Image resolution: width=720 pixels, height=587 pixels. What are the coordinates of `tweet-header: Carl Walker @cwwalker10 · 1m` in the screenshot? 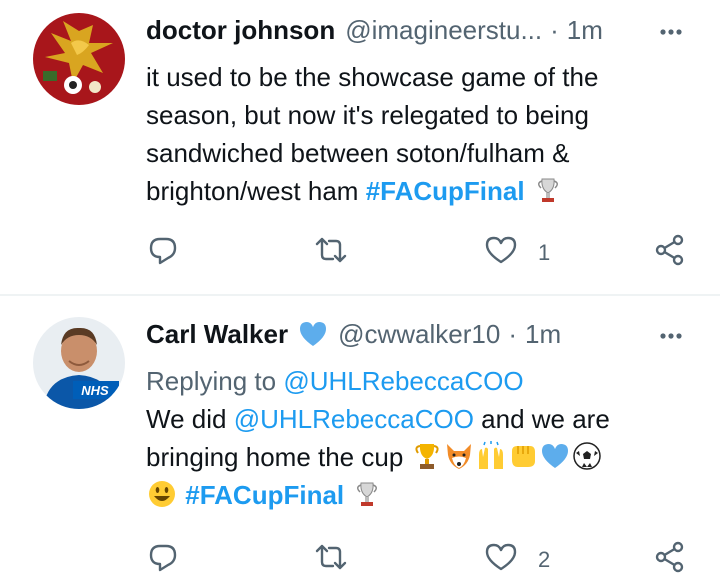 It's located at (433, 334).